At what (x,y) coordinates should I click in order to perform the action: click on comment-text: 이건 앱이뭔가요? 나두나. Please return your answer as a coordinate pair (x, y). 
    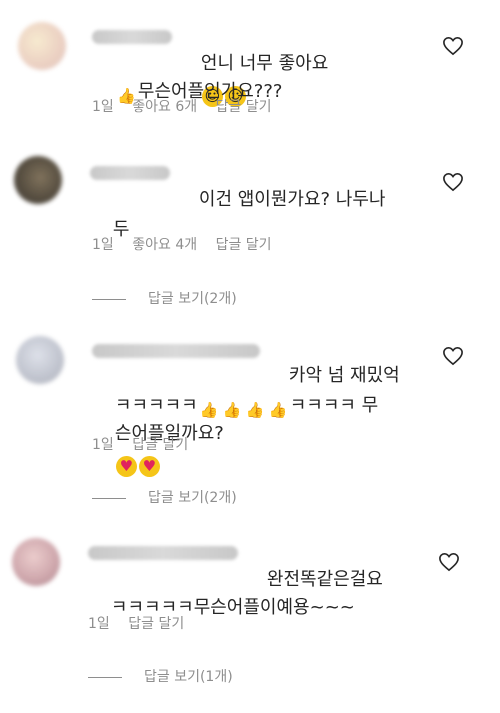
    Looking at the image, I should click on (316, 200).